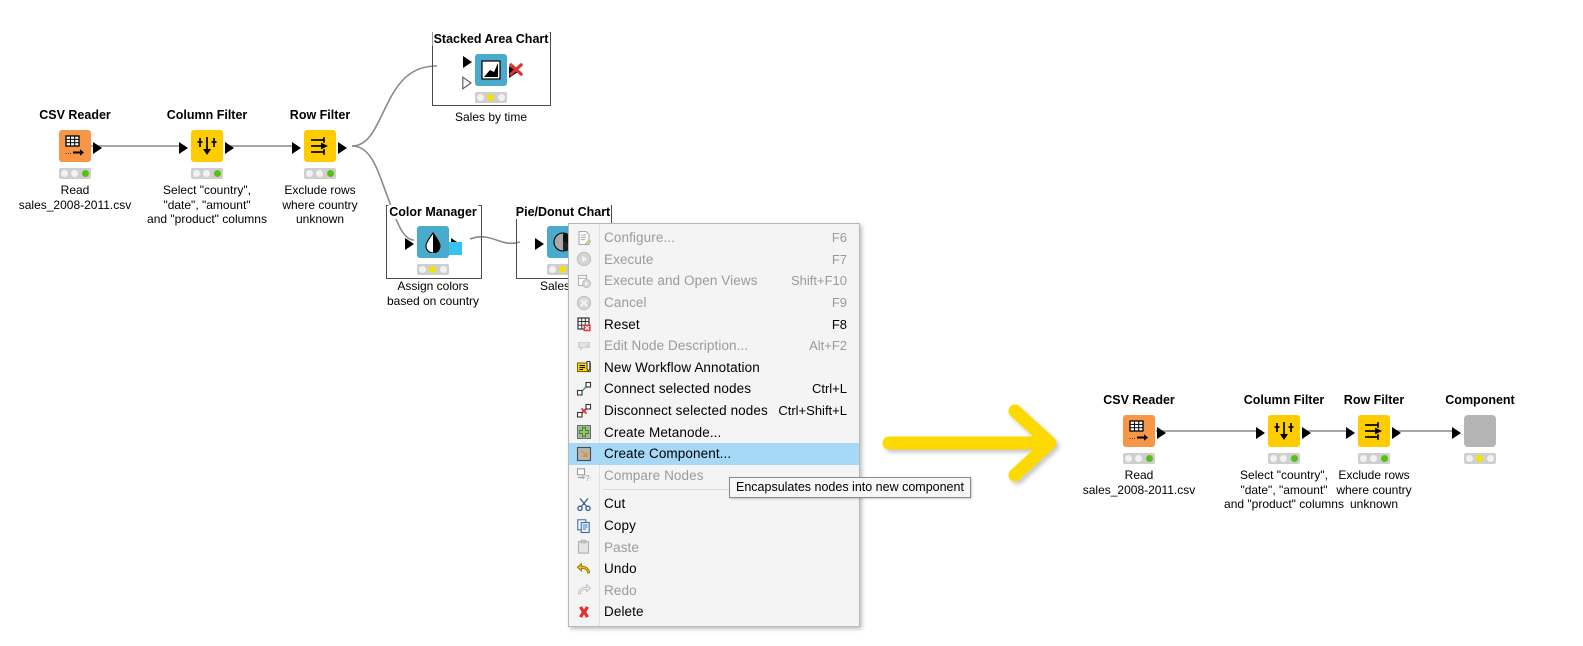 The image size is (1583, 646). Describe the element at coordinates (714, 303) in the screenshot. I see `menu-item-cancel: Cancel F9` at that location.